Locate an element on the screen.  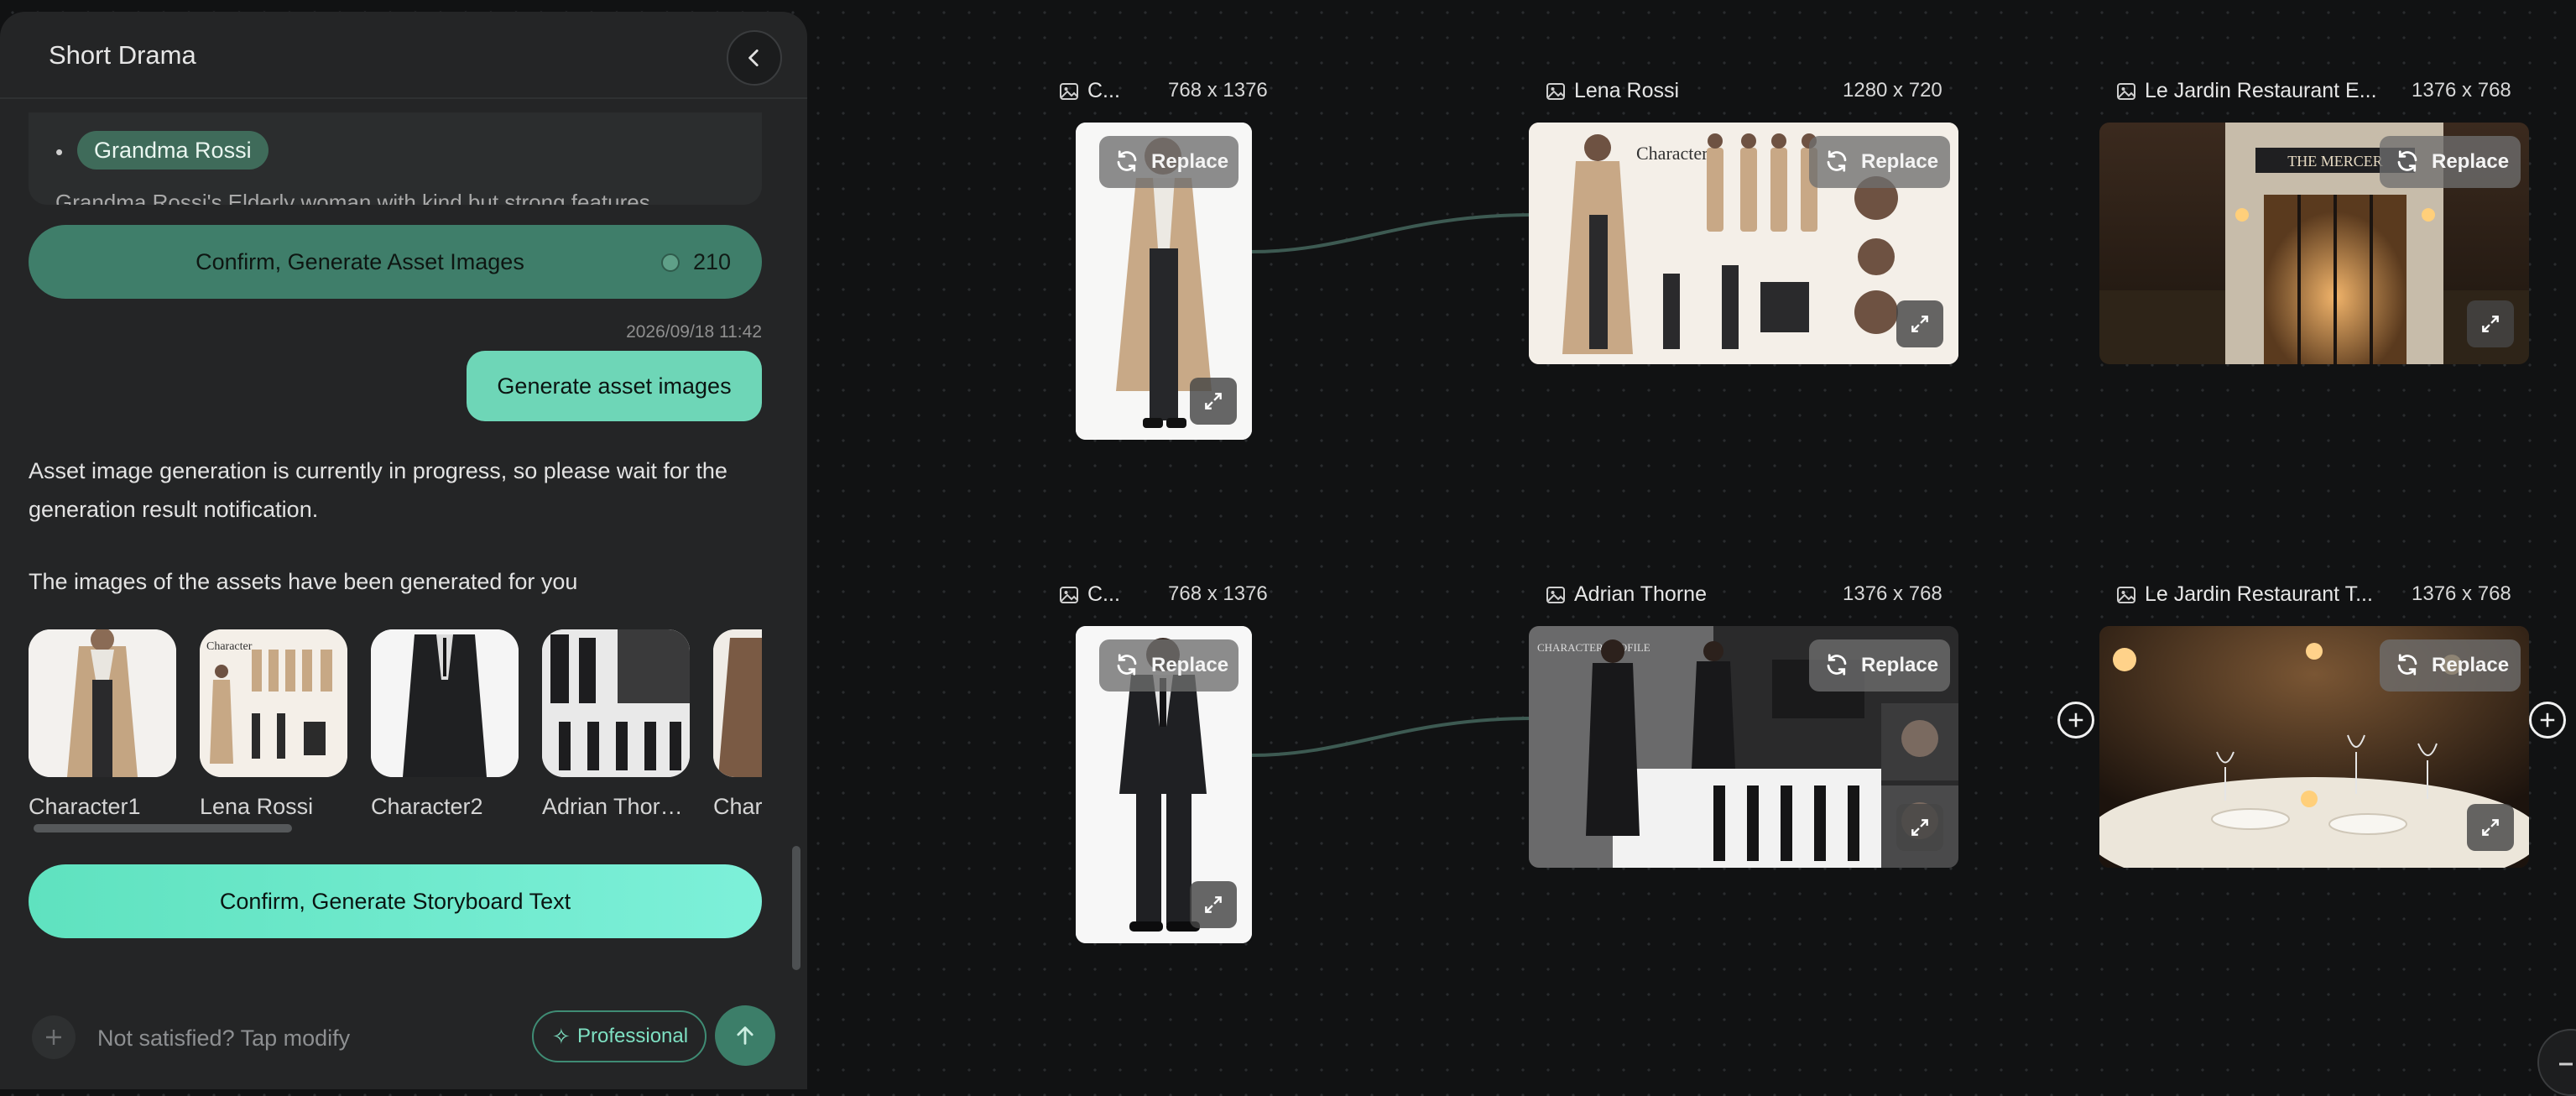
asset-thumbnail-label: Lena Rossi is located at coordinates (257, 806).